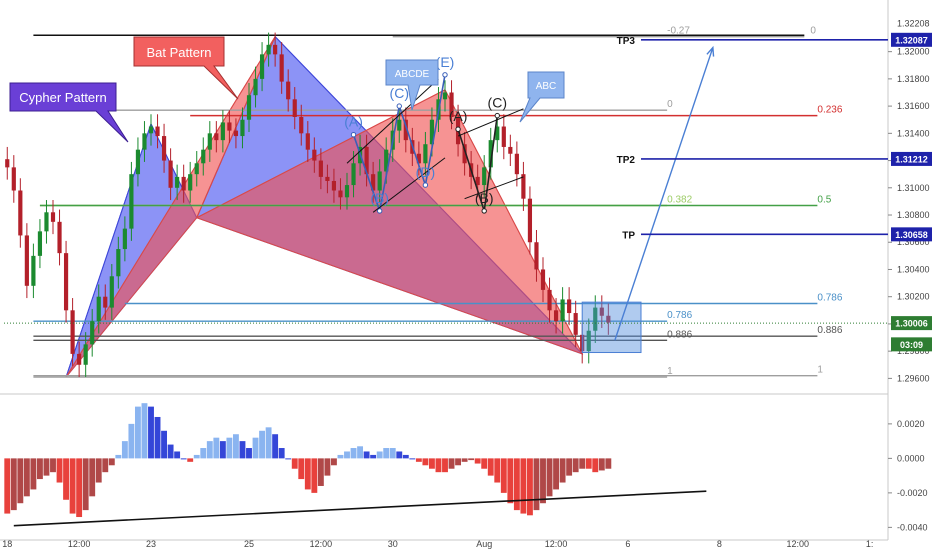 The image size is (932, 555). What do you see at coordinates (913, 106) in the screenshot?
I see `price-tick-label-2: 1.31600` at bounding box center [913, 106].